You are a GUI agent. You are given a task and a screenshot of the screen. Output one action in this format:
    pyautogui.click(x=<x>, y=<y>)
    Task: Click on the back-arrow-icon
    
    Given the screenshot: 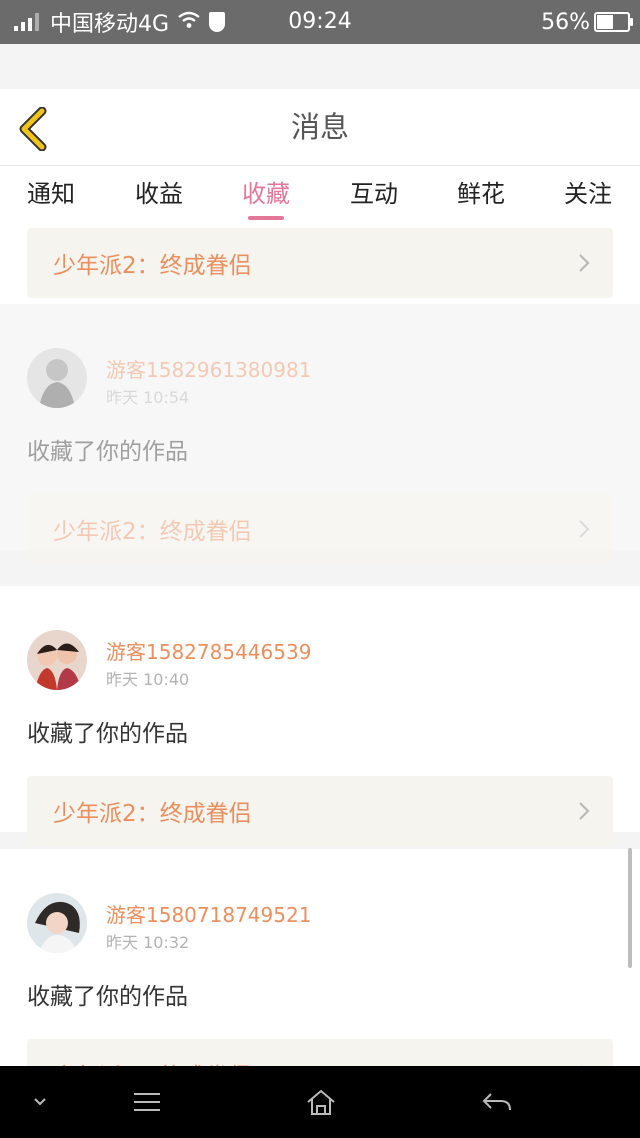 What is the action you would take?
    pyautogui.click(x=497, y=1102)
    